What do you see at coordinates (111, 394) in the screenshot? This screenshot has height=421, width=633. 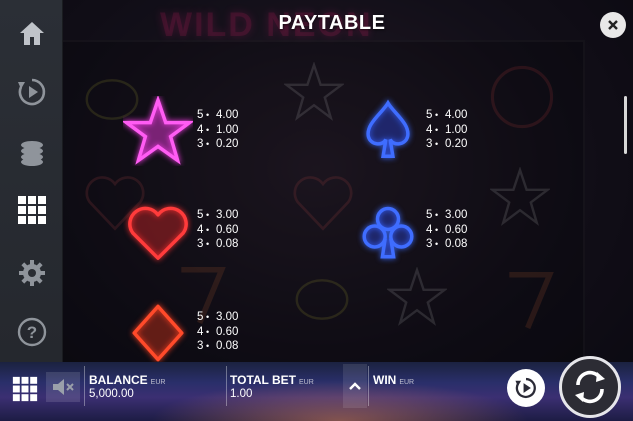 I see `balance-value: 5,000.00` at bounding box center [111, 394].